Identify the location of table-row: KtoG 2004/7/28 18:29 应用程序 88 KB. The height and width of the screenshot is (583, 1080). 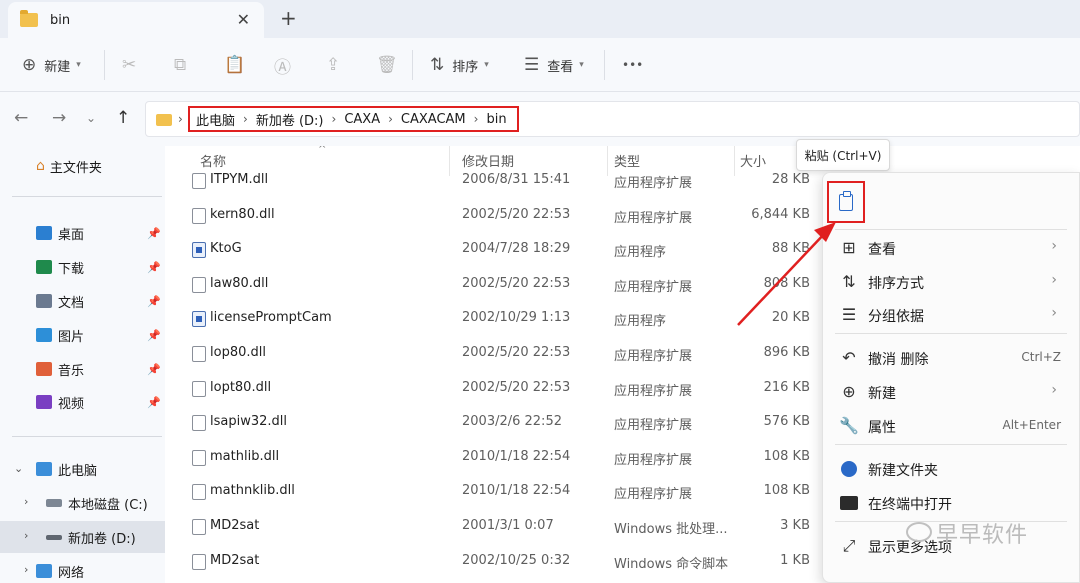
(492, 249).